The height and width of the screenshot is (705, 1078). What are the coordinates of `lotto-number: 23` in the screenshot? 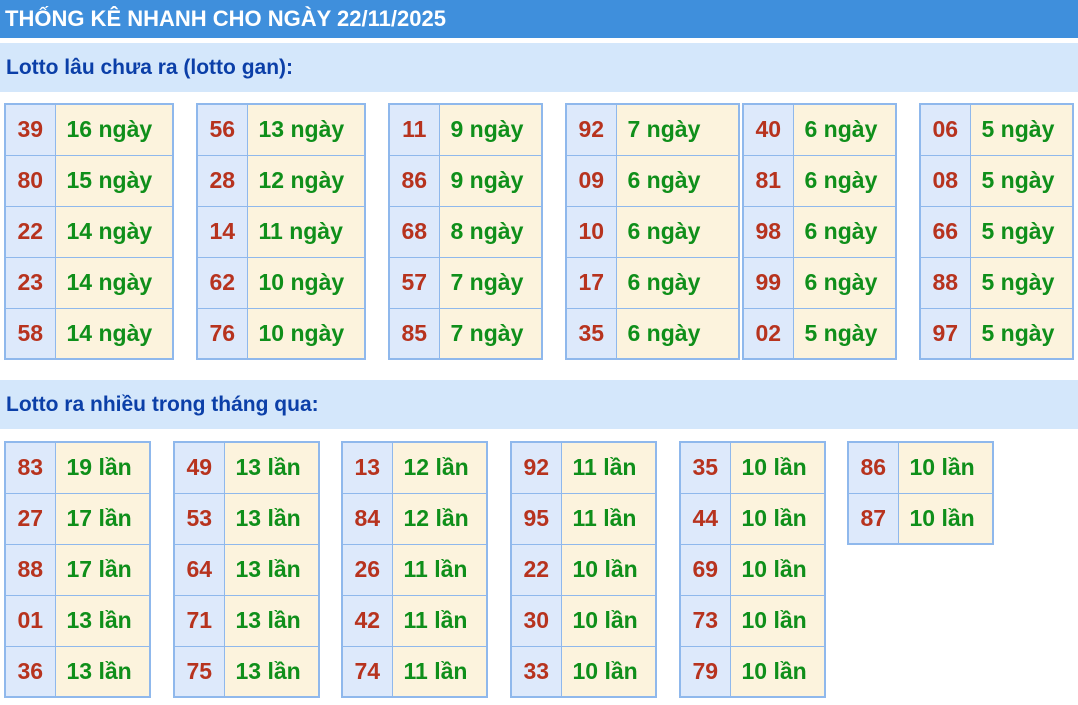 It's located at (30, 282).